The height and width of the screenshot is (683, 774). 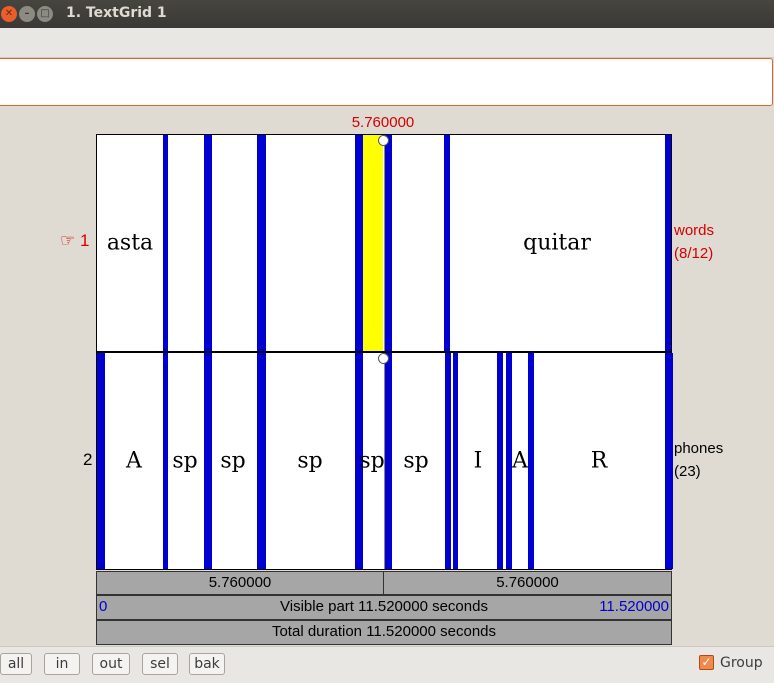 What do you see at coordinates (384, 632) in the screenshot?
I see `total-duration-bar: Total duration 11.520000 seconds` at bounding box center [384, 632].